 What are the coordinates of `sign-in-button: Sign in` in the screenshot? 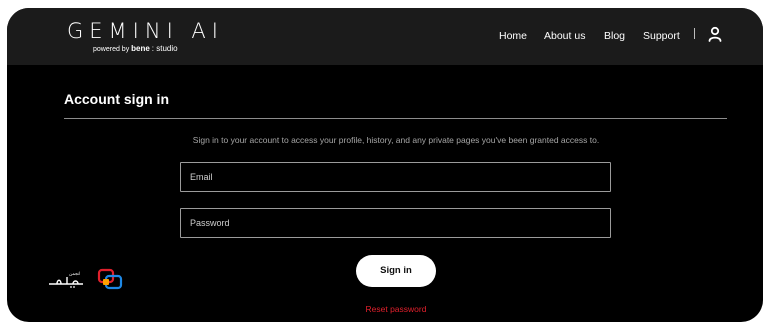 It's located at (396, 271).